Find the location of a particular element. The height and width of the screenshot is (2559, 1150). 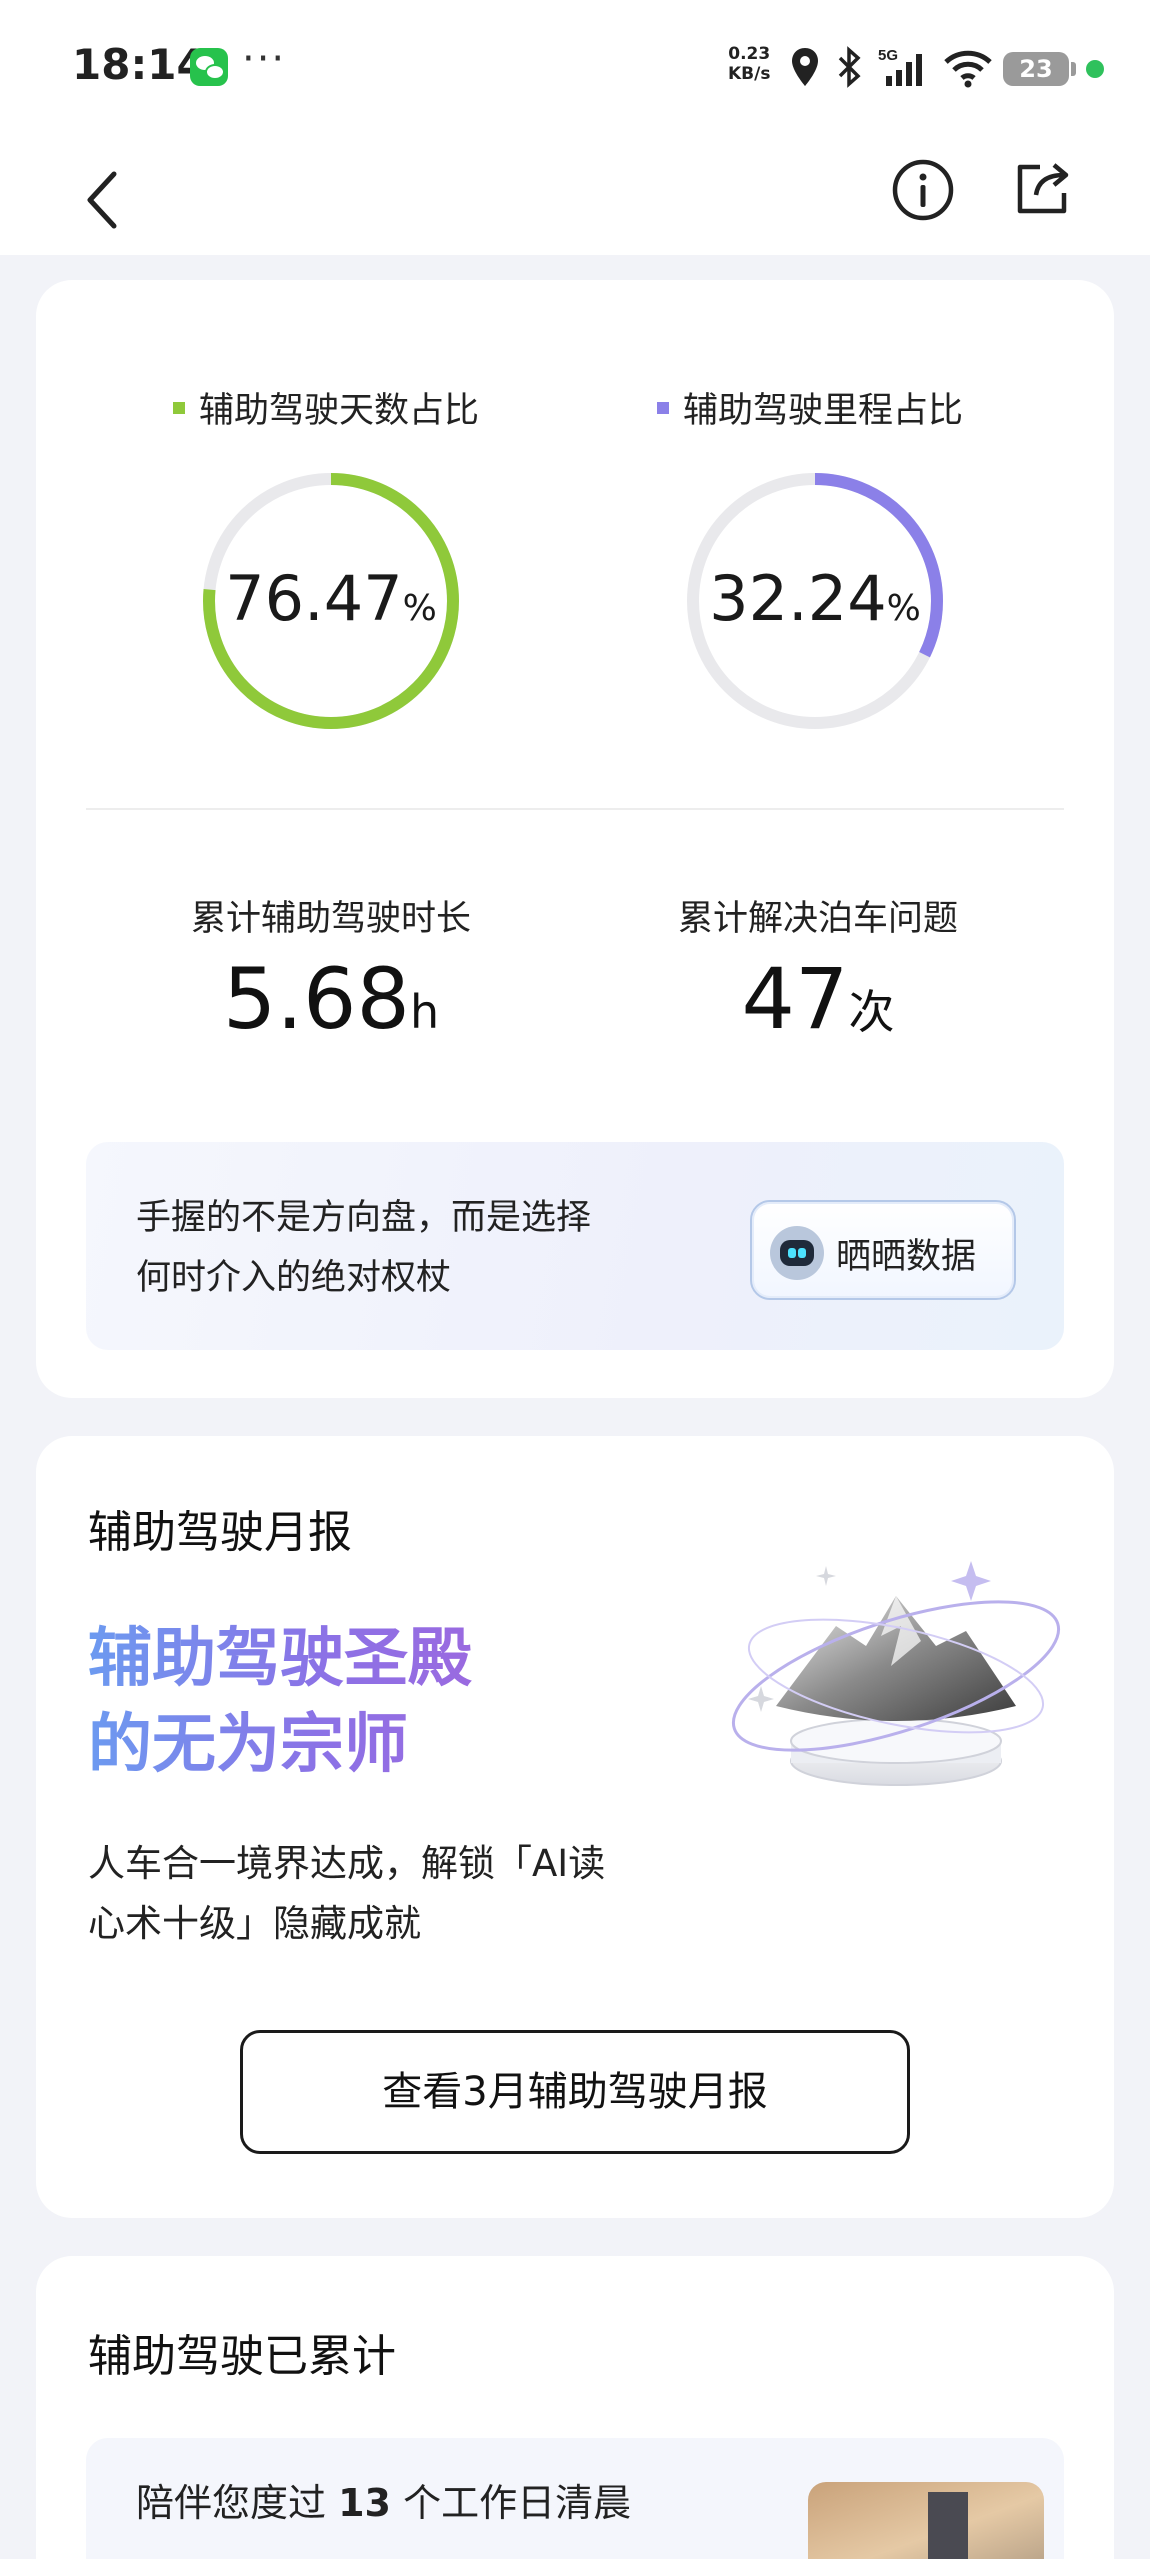

signal-5g-icon: 5G is located at coordinates (900, 66).